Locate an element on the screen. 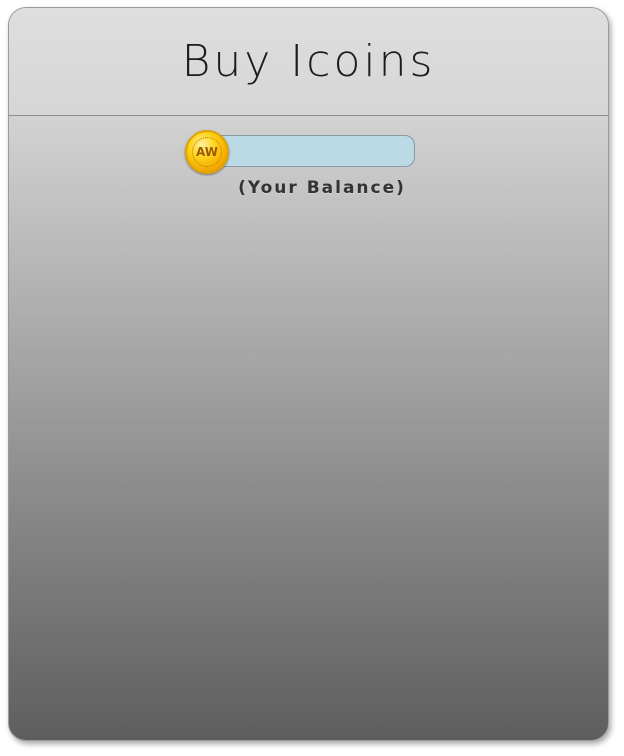  page-title: Buy Icoins is located at coordinates (308, 61).